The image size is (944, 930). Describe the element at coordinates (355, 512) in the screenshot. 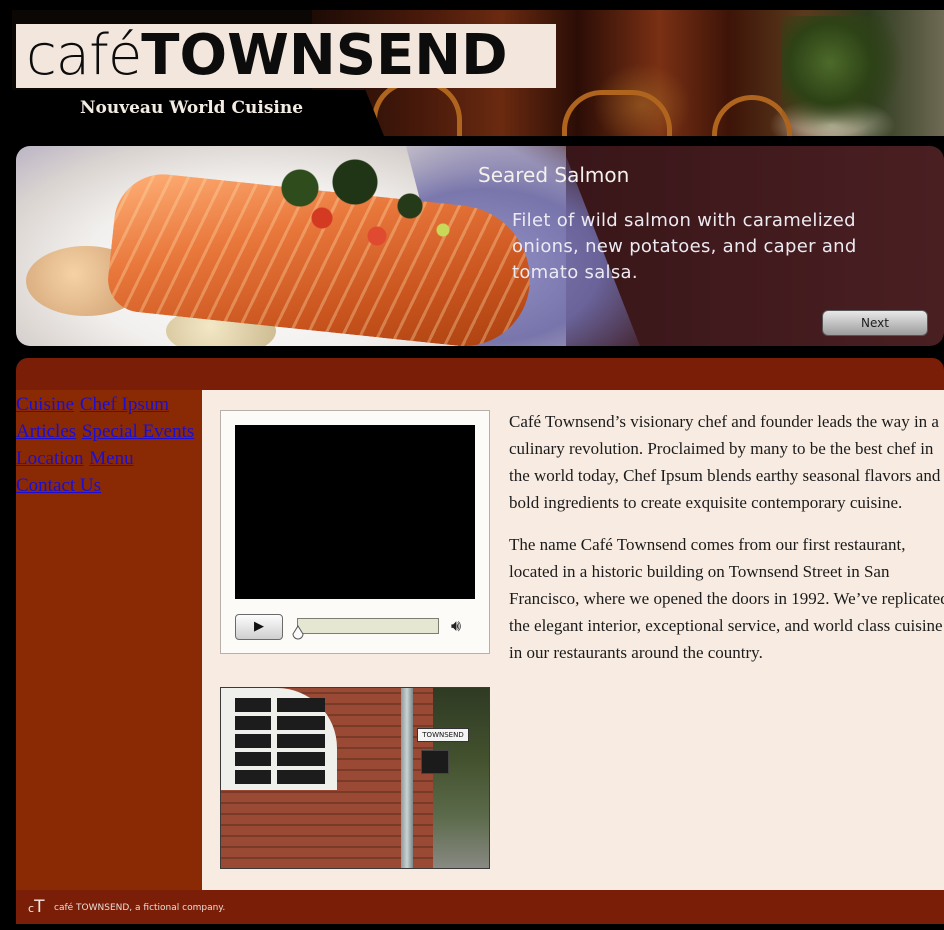

I see `video-screen` at that location.